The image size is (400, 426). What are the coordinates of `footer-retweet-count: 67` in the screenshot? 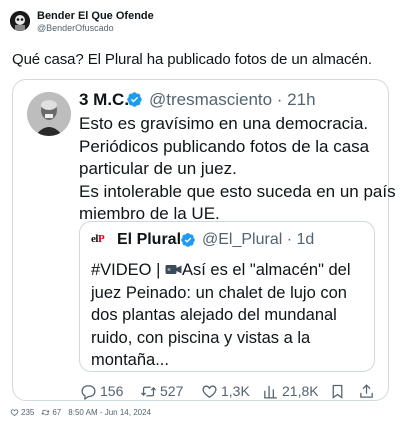 It's located at (57, 412).